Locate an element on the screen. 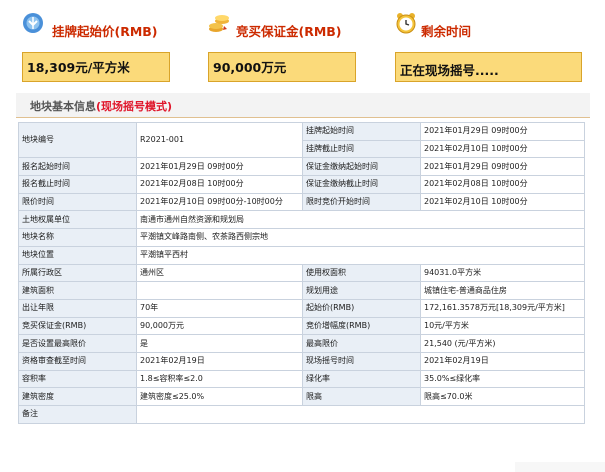 The height and width of the screenshot is (472, 605). field-label: 地块名称 is located at coordinates (77, 237).